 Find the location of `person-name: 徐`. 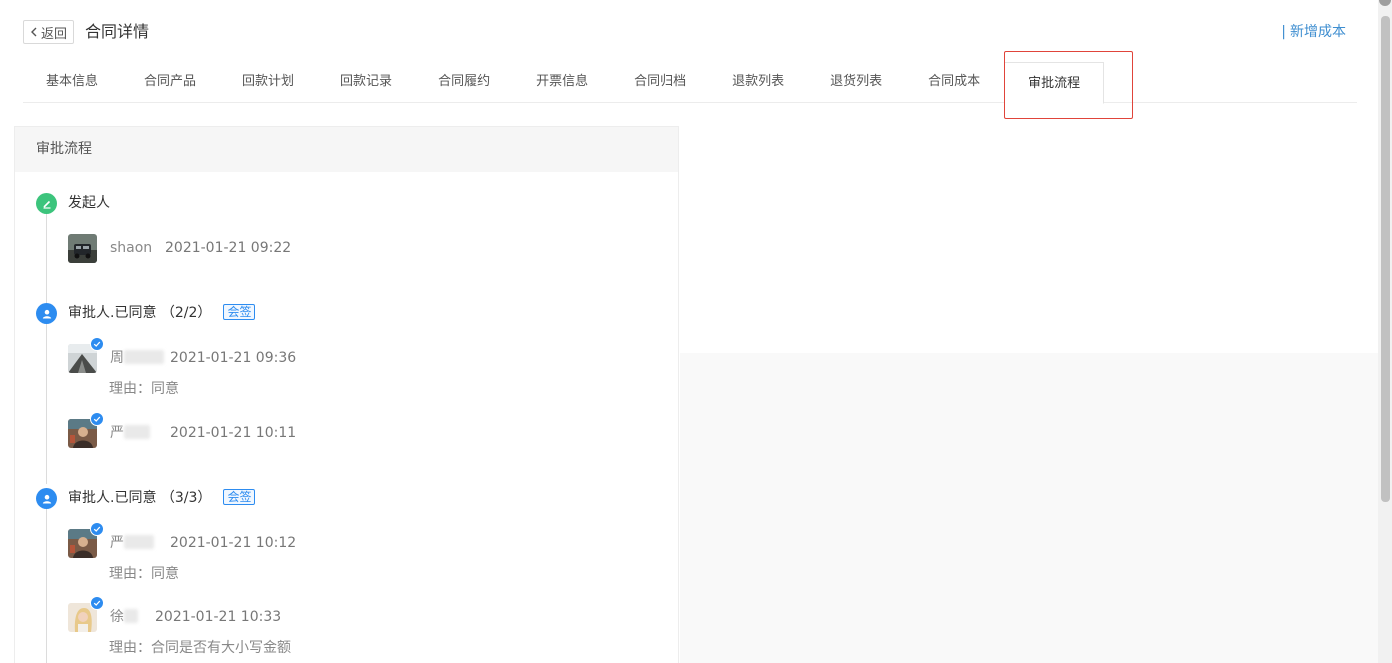

person-name: 徐 is located at coordinates (124, 617).